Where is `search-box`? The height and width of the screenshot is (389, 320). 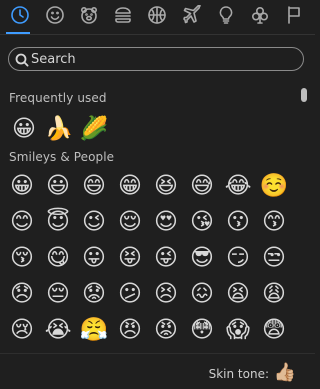 search-box is located at coordinates (156, 59).